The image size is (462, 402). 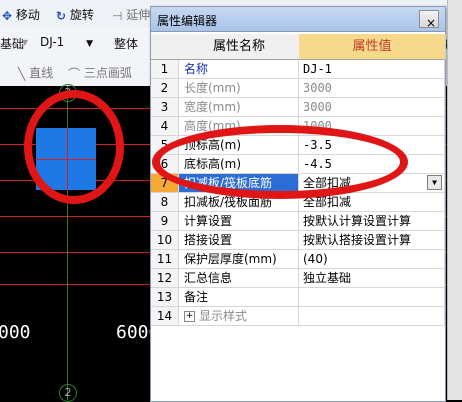 What do you see at coordinates (90, 44) in the screenshot?
I see `chevron-down-icon: ▼` at bounding box center [90, 44].